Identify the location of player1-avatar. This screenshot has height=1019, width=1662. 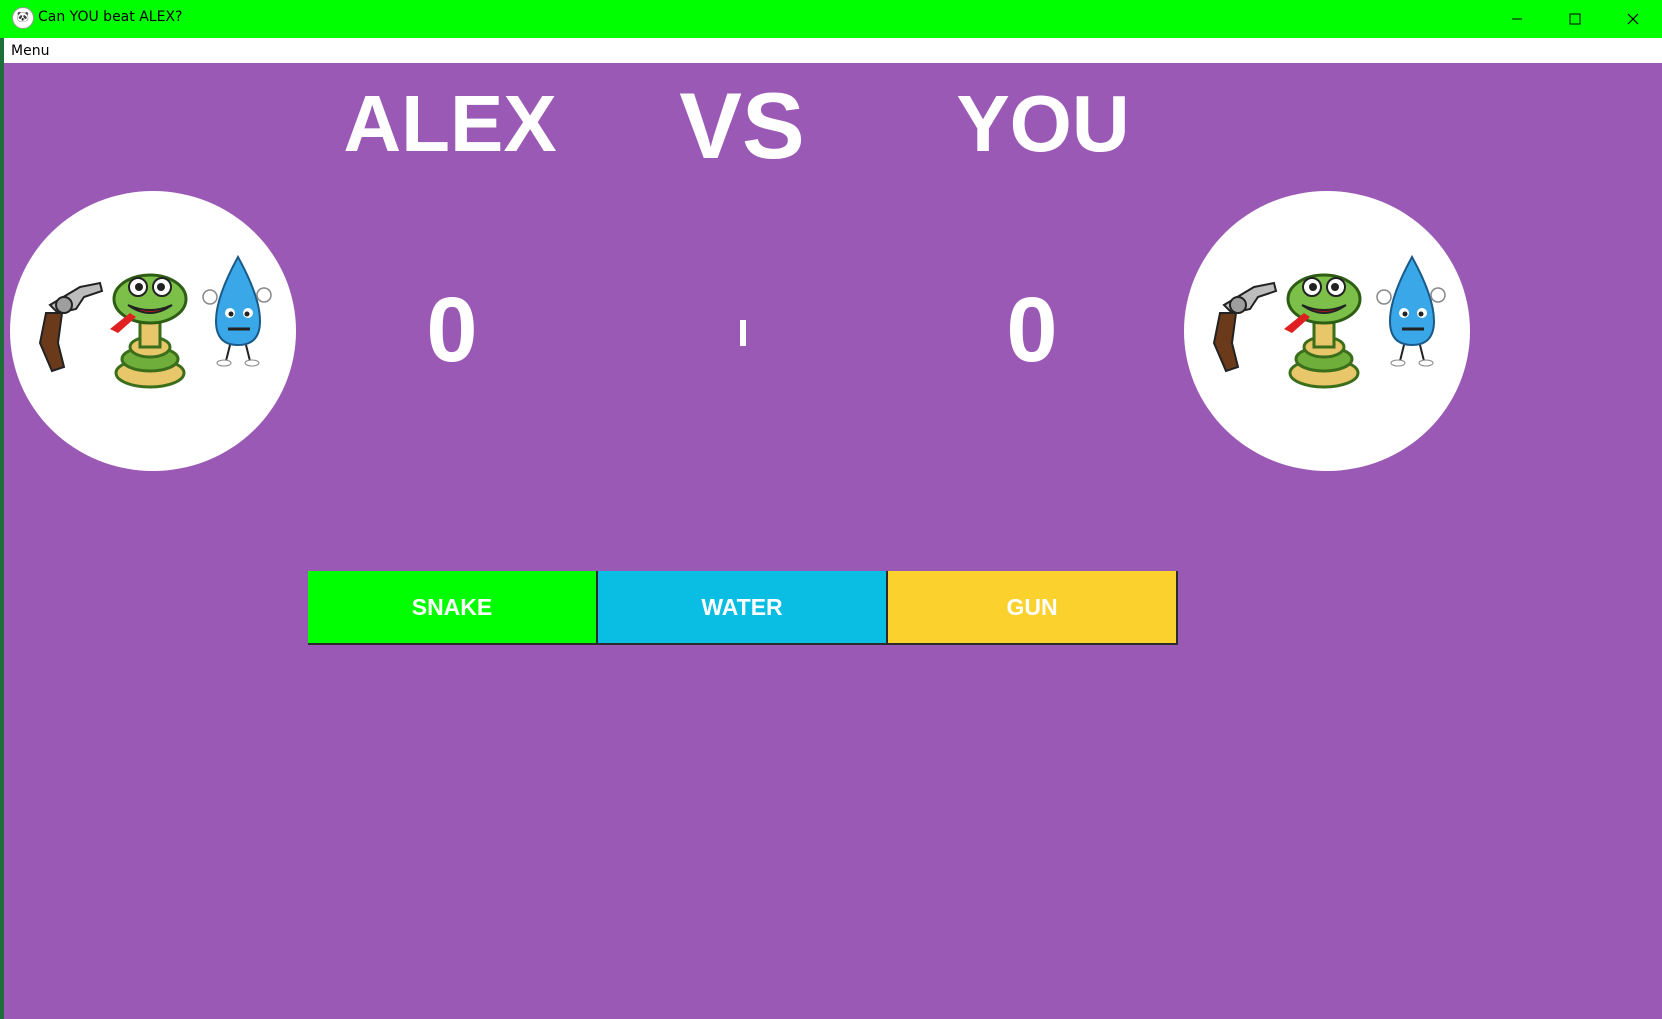
(153, 331).